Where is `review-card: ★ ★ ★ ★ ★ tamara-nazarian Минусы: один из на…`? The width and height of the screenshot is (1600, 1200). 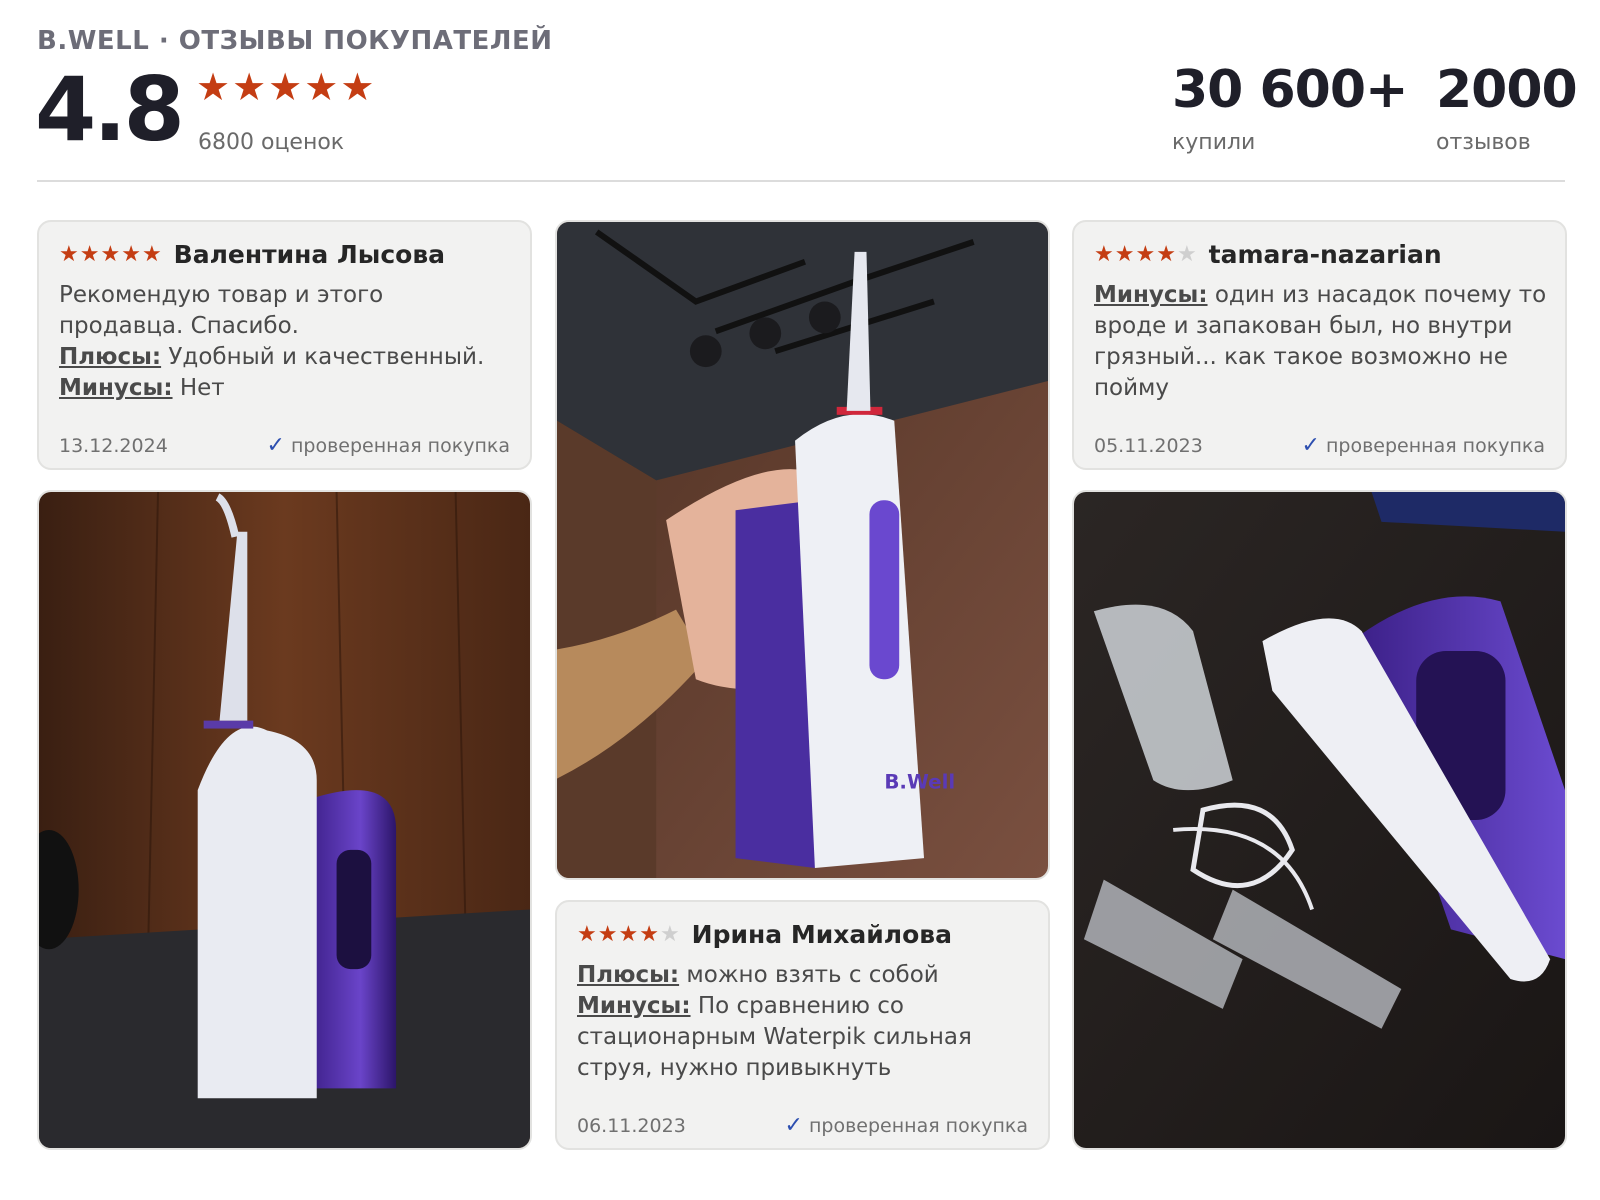 review-card: ★ ★ ★ ★ ★ tamara-nazarian Минусы: один из на… is located at coordinates (1319, 345).